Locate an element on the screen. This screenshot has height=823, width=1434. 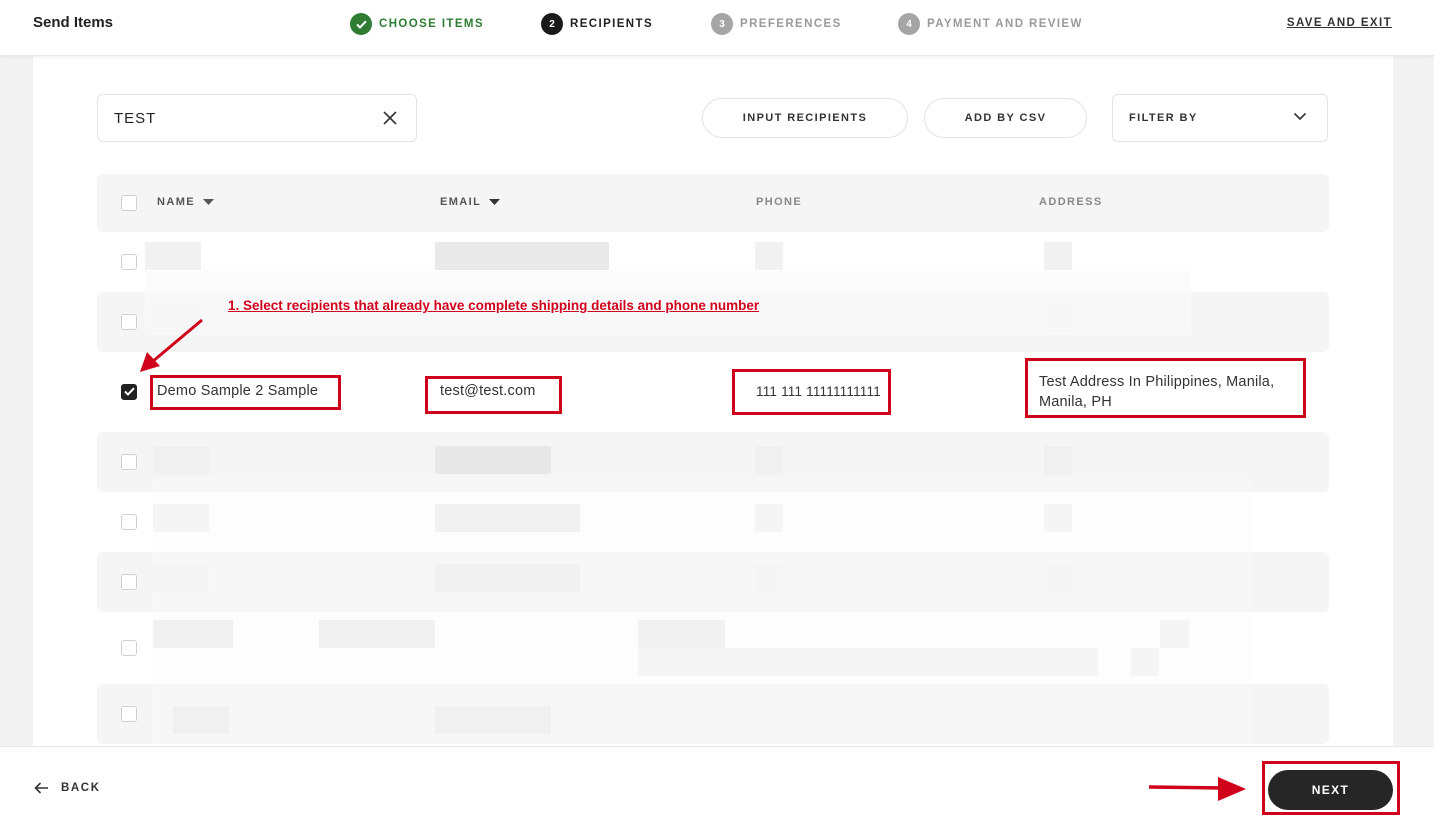
row-checkbox-checked is located at coordinates (129, 392).